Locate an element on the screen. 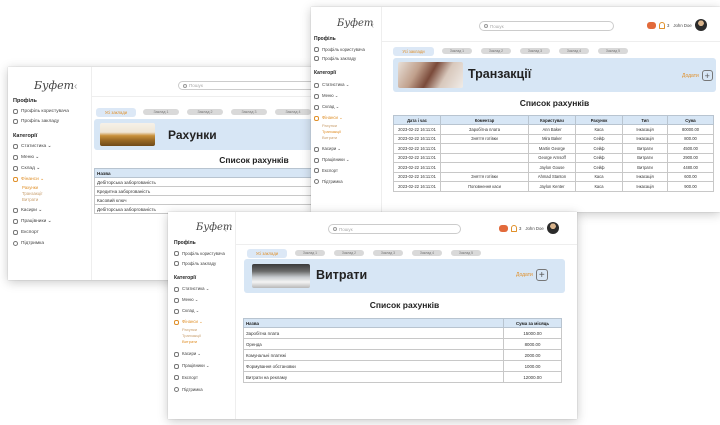  table-row: Дебіторська заборгованість is located at coordinates (210, 182).